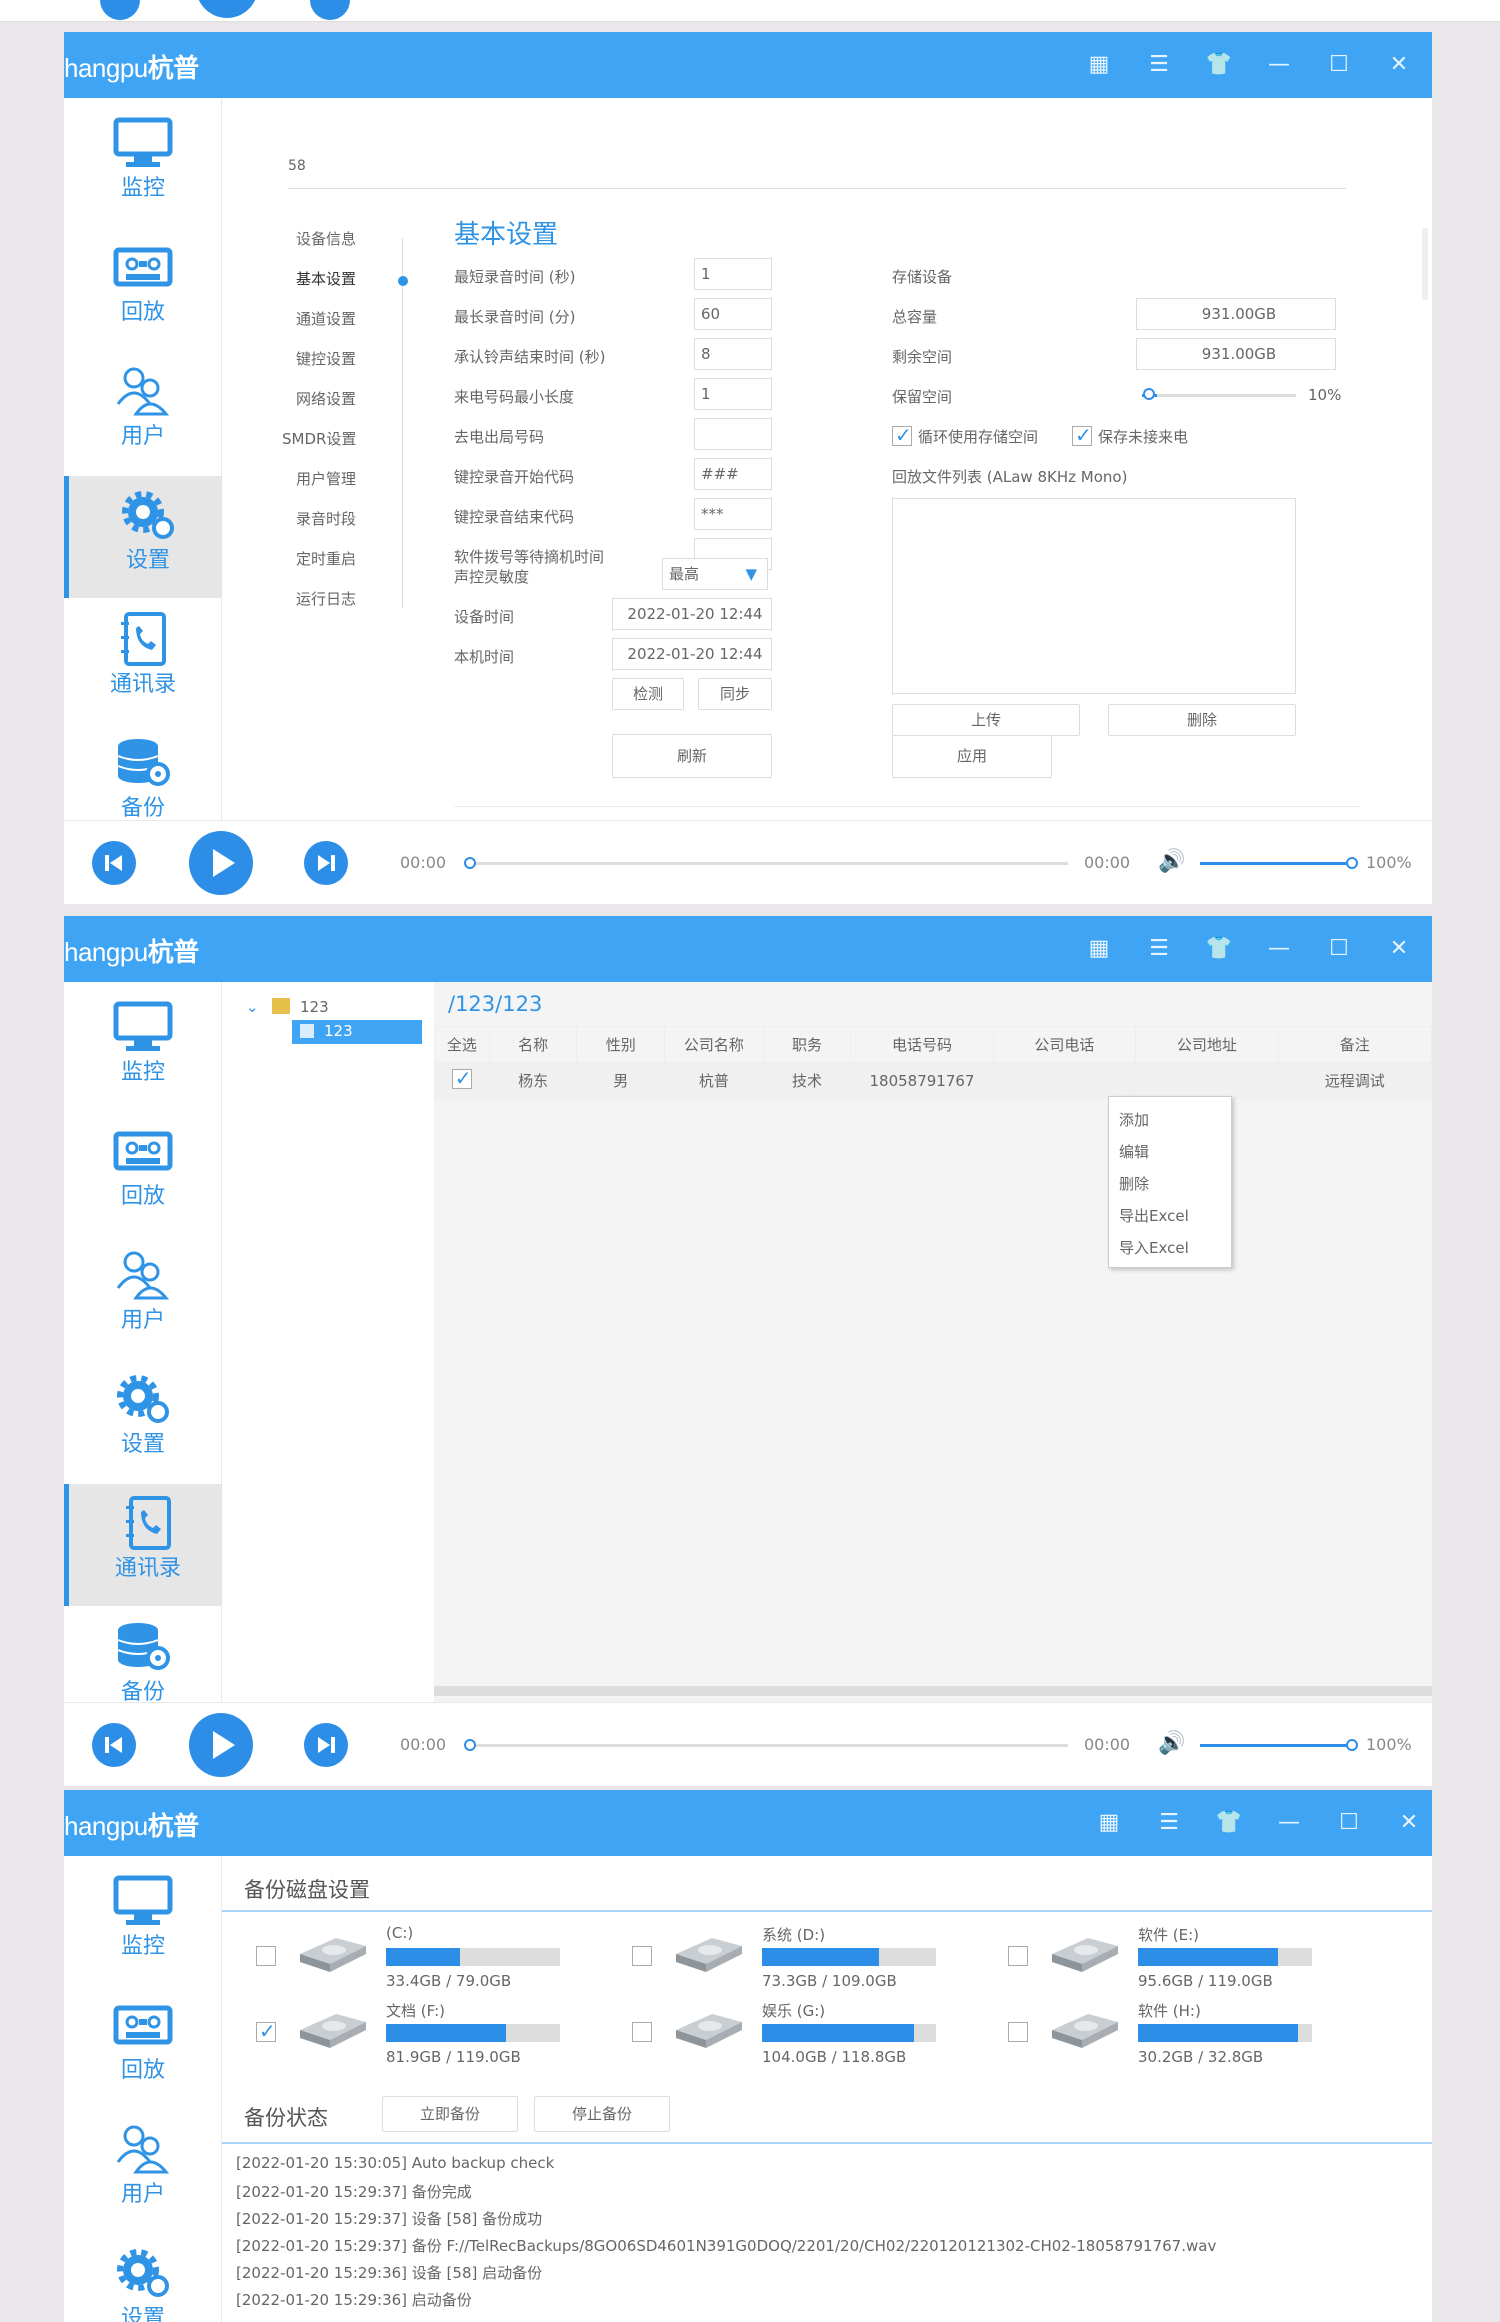 This screenshot has height=2322, width=1500. I want to click on field-input: ###, so click(733, 474).